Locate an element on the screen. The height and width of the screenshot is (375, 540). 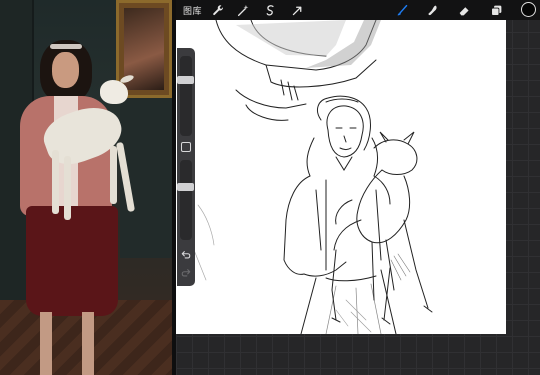
redo-button is located at coordinates (186, 273).